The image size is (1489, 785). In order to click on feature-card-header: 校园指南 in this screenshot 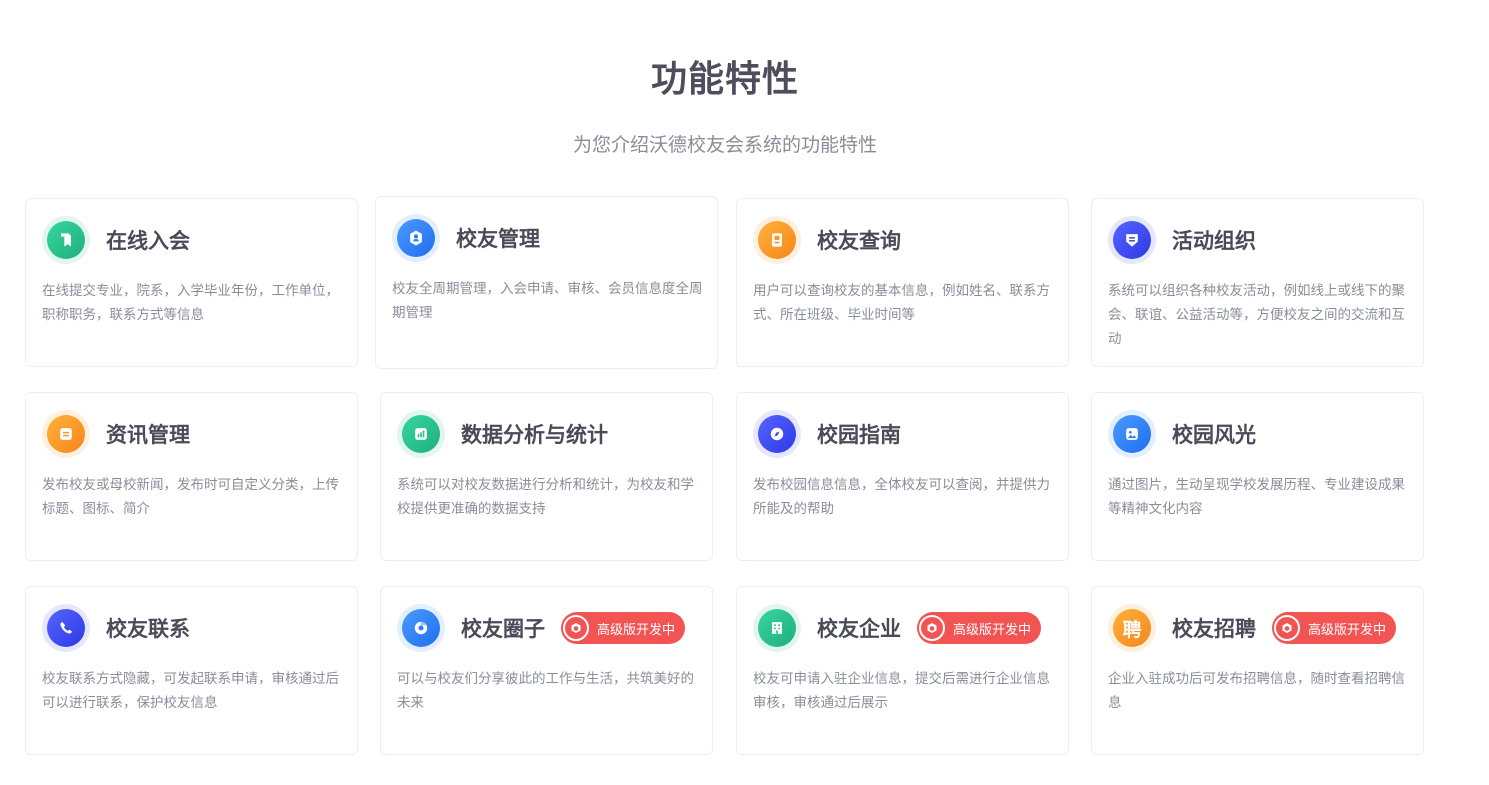, I will do `click(827, 434)`.